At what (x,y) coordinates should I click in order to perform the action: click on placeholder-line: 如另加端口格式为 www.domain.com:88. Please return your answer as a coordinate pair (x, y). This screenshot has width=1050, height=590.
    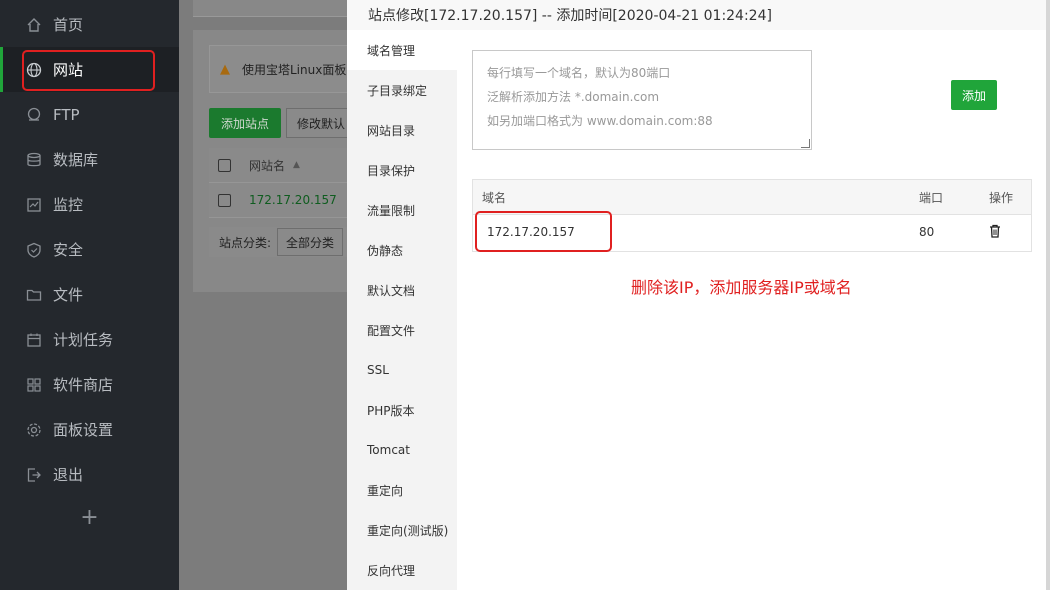
    Looking at the image, I should click on (600, 121).